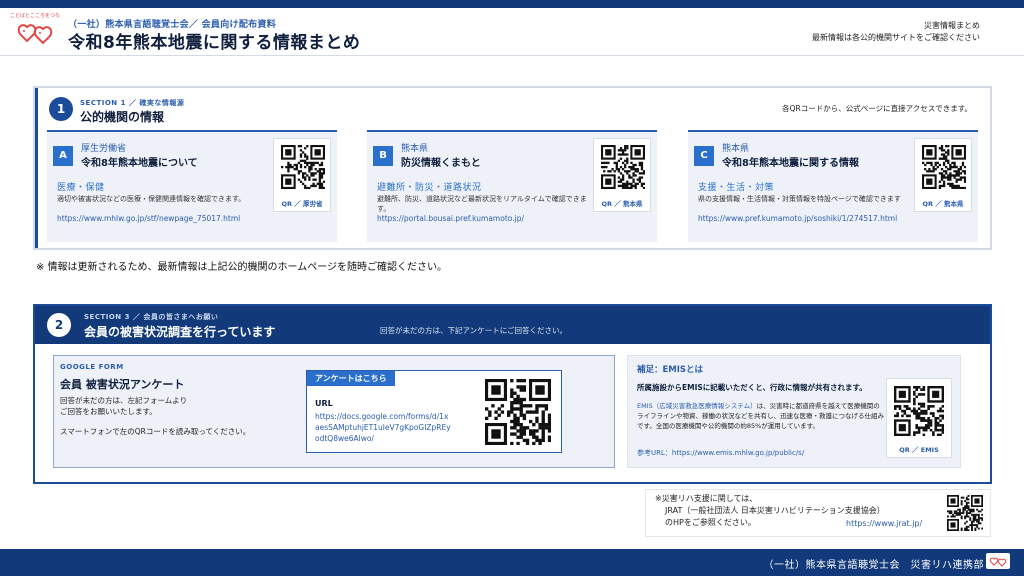  What do you see at coordinates (122, 384) in the screenshot?
I see `form-title: 会員 被害状況アンケート` at bounding box center [122, 384].